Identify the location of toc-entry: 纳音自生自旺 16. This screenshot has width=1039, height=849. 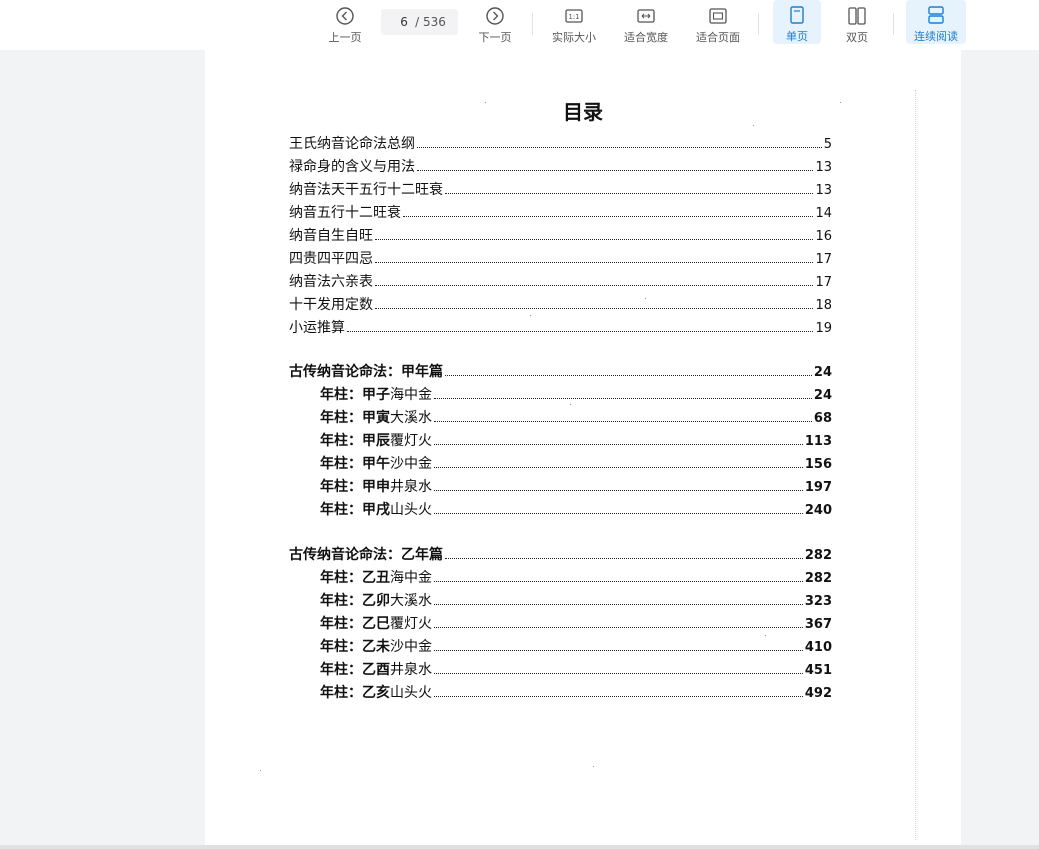
(560, 236).